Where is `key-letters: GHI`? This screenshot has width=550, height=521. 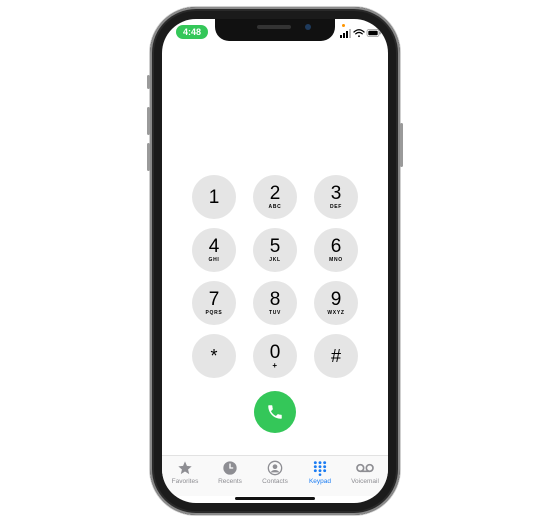
key-letters: GHI is located at coordinates (214, 259).